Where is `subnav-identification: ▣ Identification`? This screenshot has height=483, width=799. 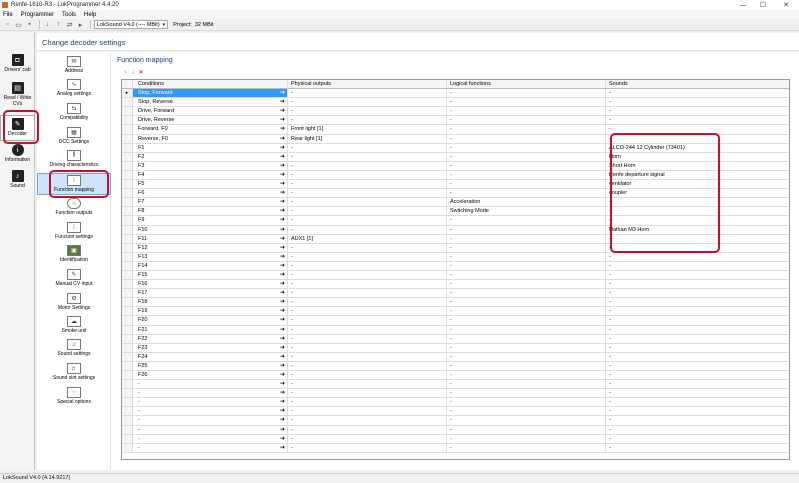
subnav-identification: ▣ Identification is located at coordinates (74, 254).